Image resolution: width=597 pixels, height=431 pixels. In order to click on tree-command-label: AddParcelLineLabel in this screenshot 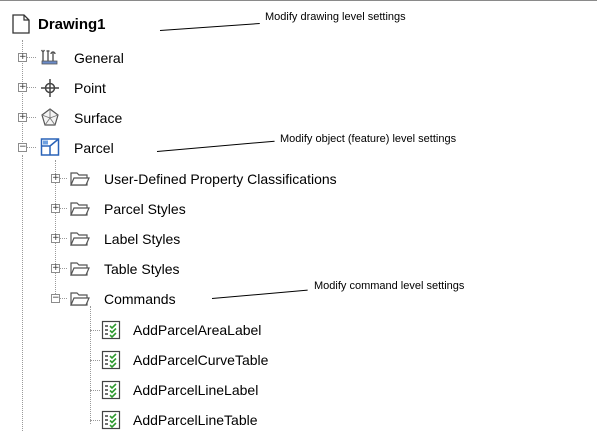, I will do `click(196, 390)`.